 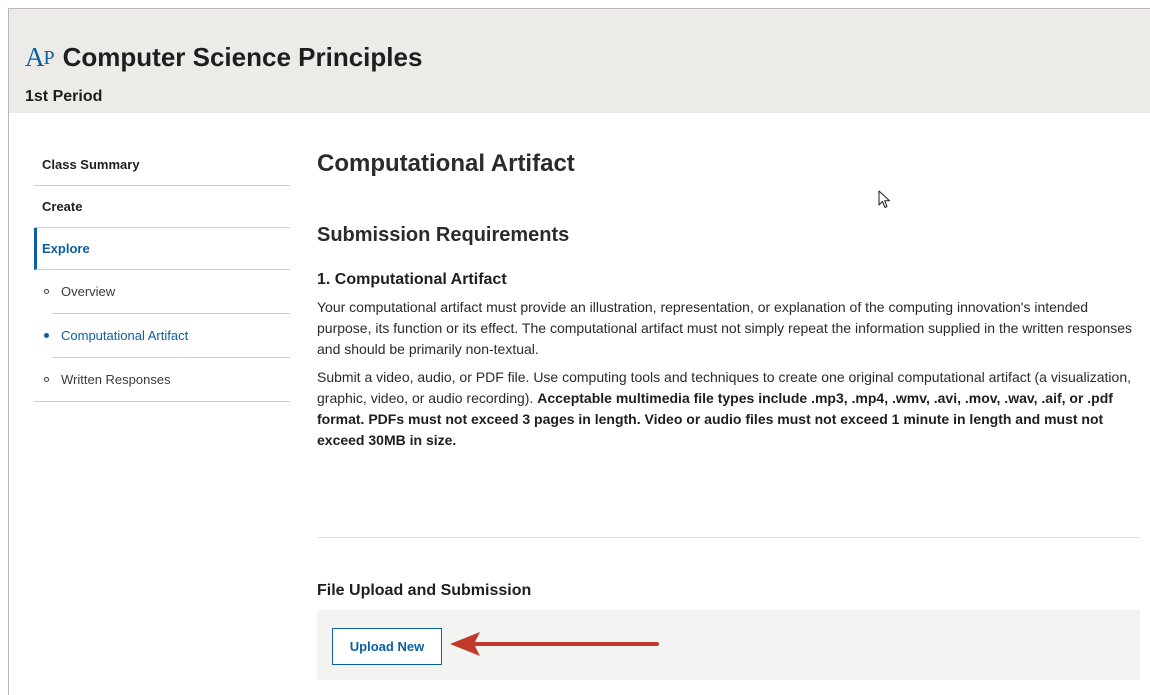 What do you see at coordinates (728, 645) in the screenshot?
I see `upload-panel: Upload New` at bounding box center [728, 645].